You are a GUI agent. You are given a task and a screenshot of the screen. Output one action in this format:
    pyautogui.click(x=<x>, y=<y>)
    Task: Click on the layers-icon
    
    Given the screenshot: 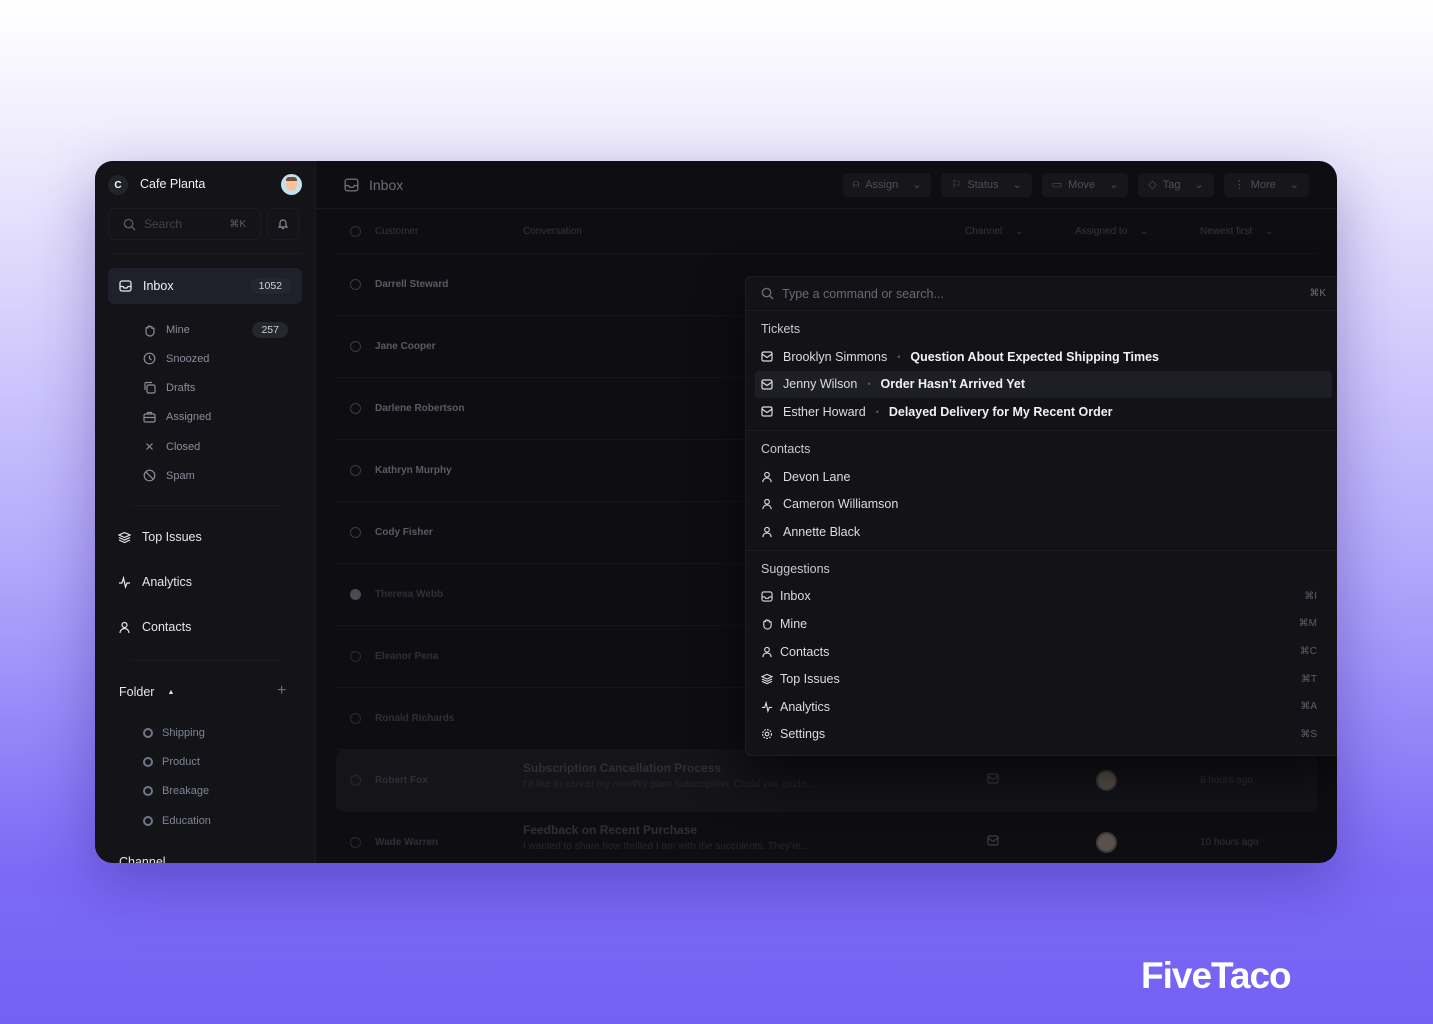 What is the action you would take?
    pyautogui.click(x=124, y=537)
    